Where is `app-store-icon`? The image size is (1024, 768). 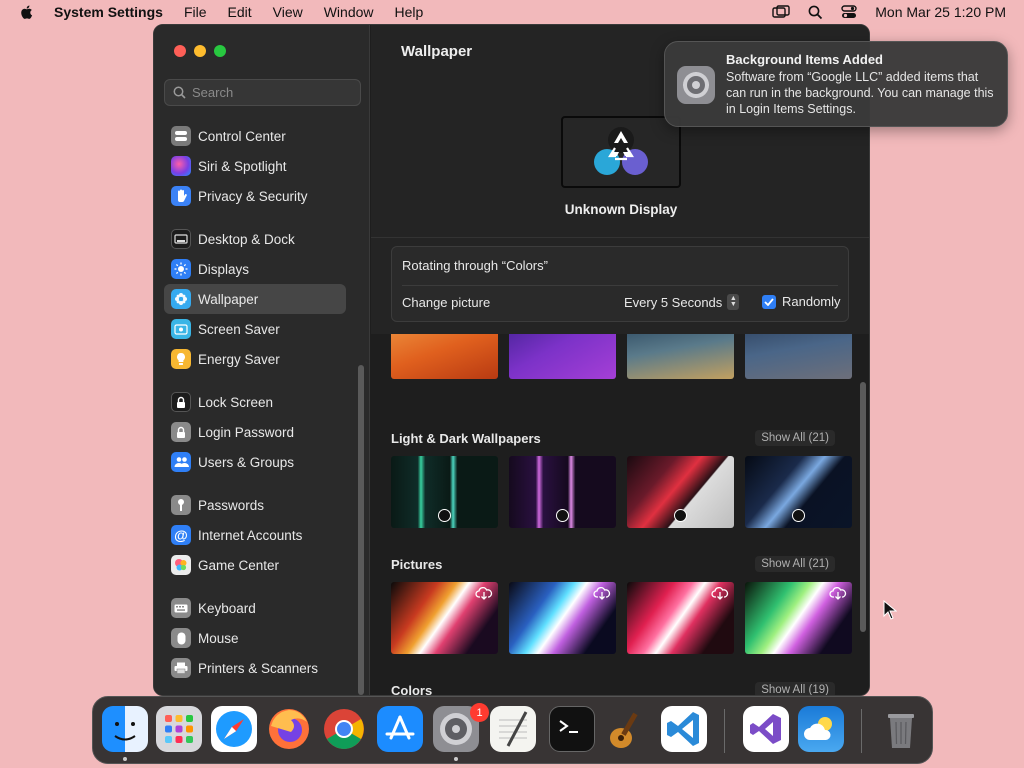
app-store-icon is located at coordinates (400, 729).